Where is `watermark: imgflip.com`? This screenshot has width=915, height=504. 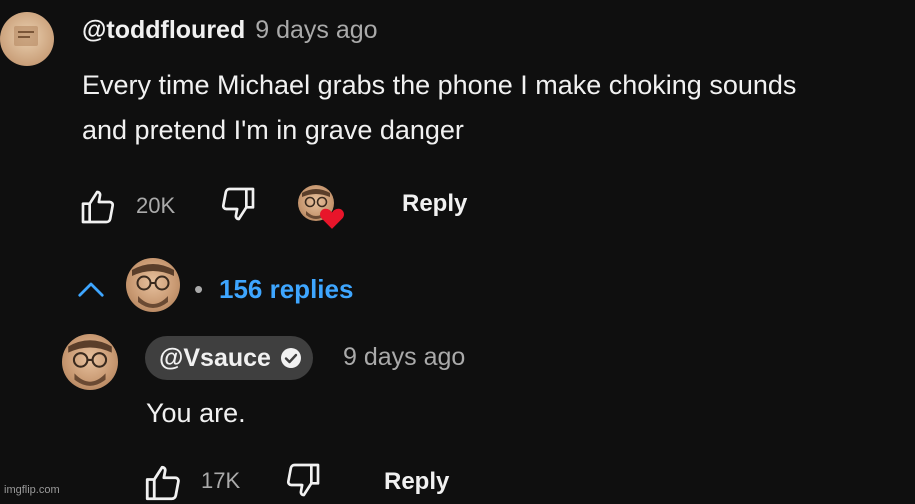 watermark: imgflip.com is located at coordinates (32, 490).